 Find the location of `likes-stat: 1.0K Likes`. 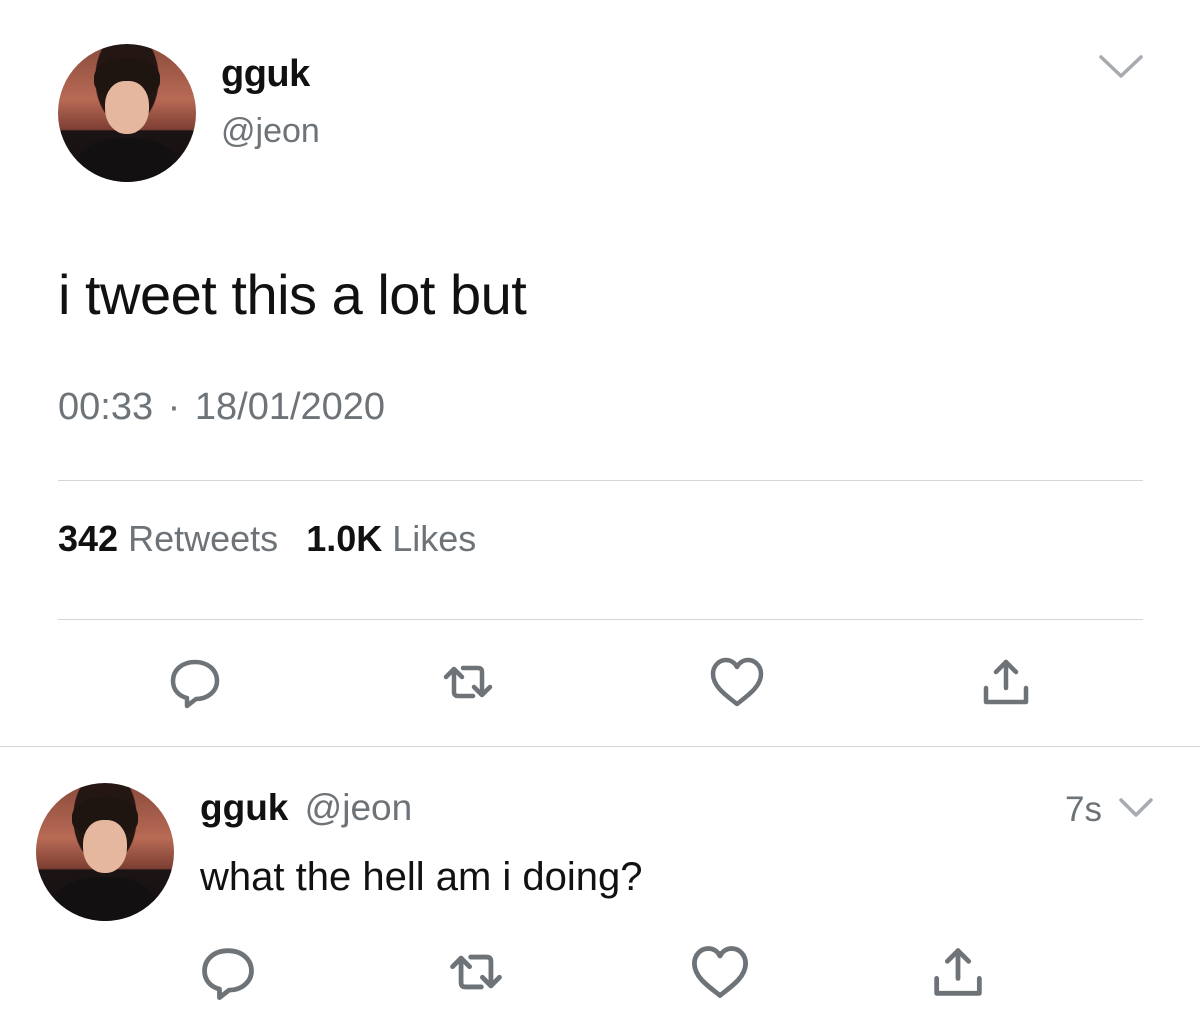

likes-stat: 1.0K Likes is located at coordinates (391, 538).